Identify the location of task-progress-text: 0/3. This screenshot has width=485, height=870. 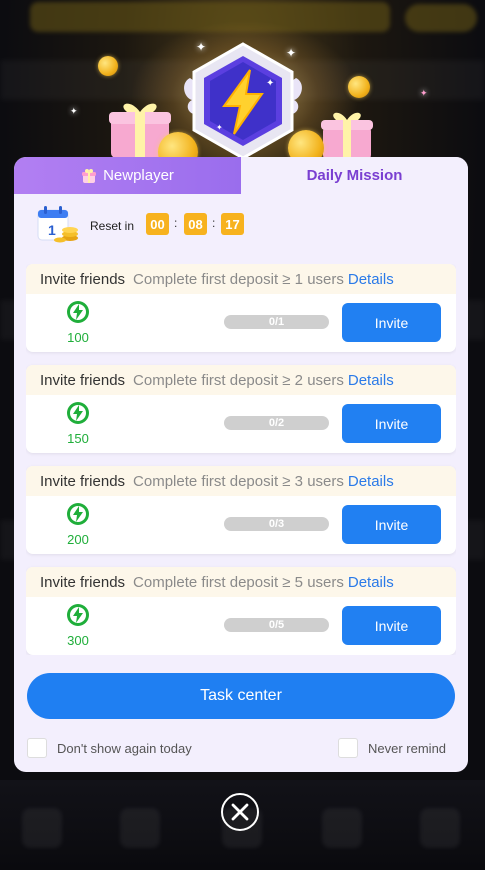
(276, 524).